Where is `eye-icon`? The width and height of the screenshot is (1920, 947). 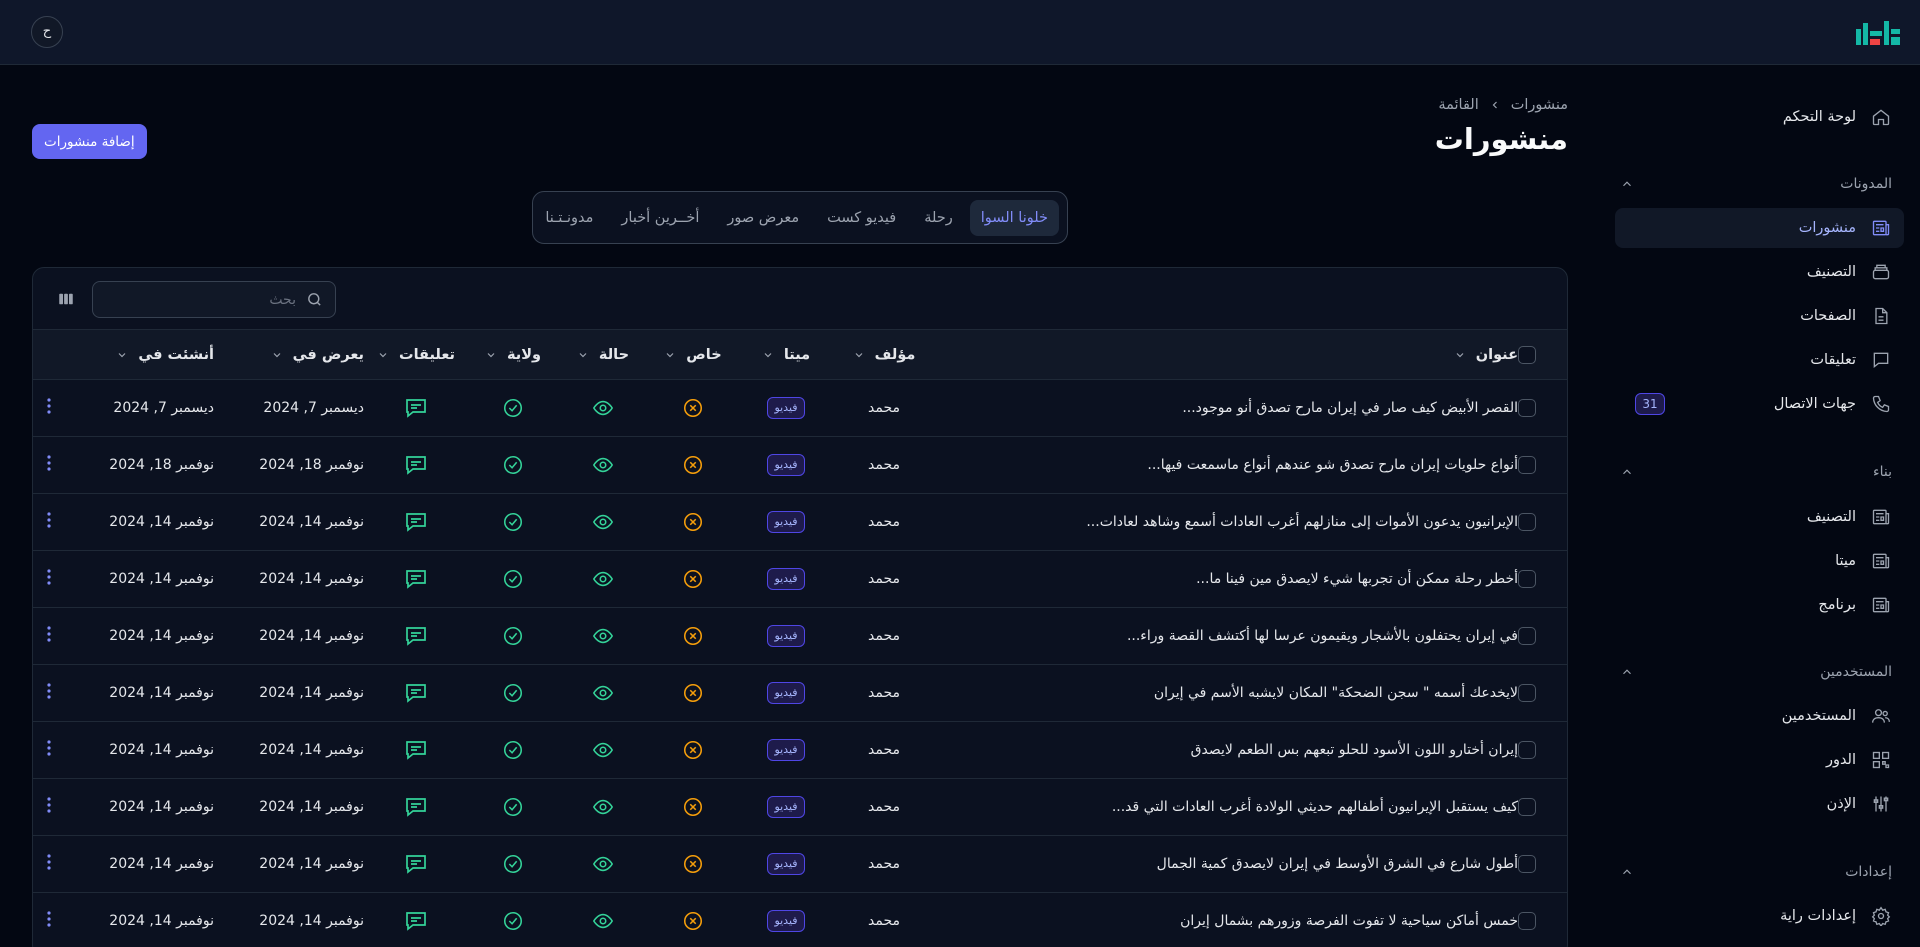
eye-icon is located at coordinates (603, 579).